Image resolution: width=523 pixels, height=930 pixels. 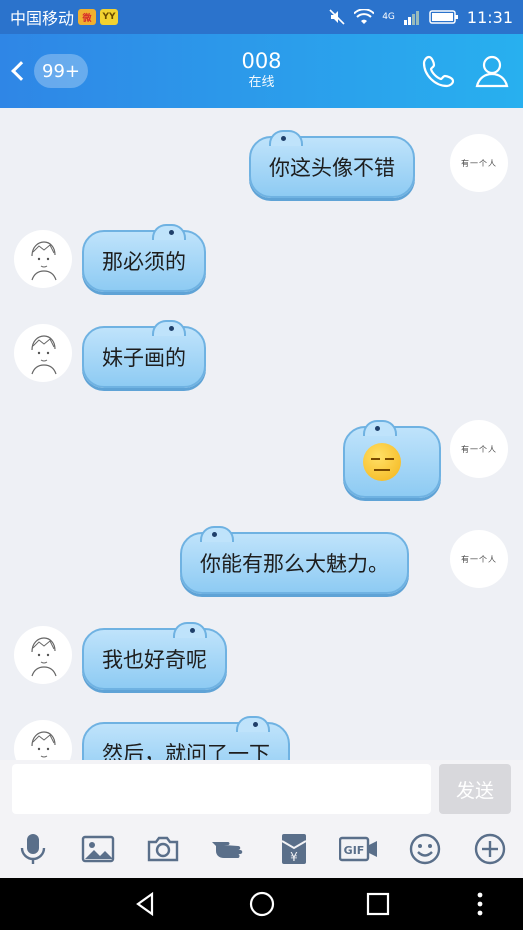 I want to click on microphone-icon, so click(x=33, y=849).